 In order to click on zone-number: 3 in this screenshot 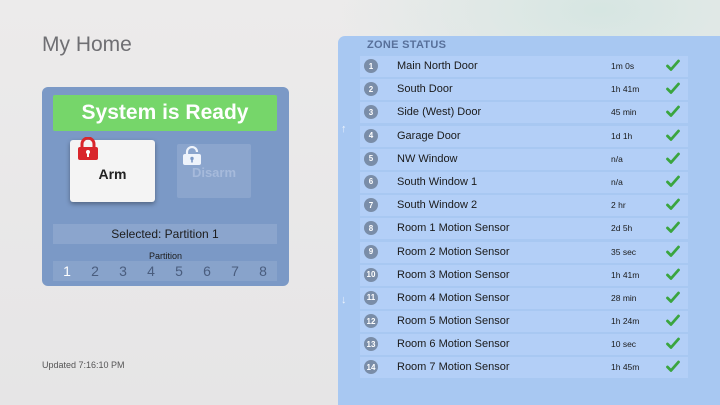, I will do `click(371, 112)`.